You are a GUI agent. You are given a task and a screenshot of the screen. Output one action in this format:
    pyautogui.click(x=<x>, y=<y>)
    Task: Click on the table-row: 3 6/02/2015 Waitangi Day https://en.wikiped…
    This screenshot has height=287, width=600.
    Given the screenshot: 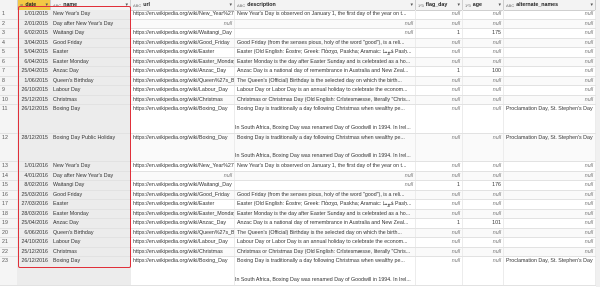 What is the action you would take?
    pyautogui.click(x=300, y=34)
    